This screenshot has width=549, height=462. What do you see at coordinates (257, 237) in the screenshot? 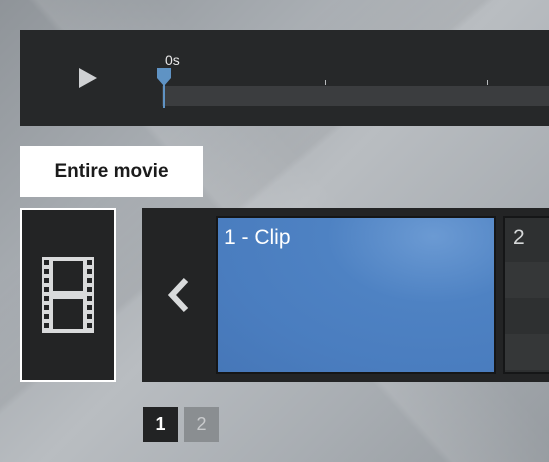
I see `clip-label: 1 - Clip` at bounding box center [257, 237].